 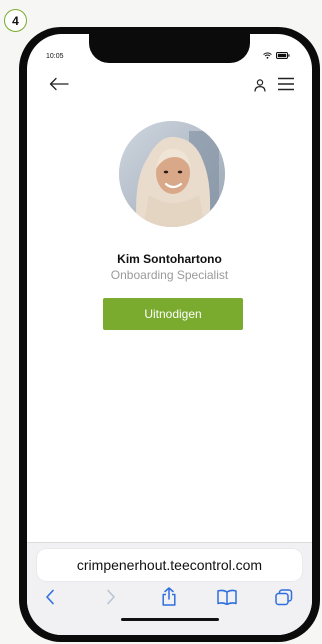 I want to click on step-badge: 4, so click(x=15, y=20).